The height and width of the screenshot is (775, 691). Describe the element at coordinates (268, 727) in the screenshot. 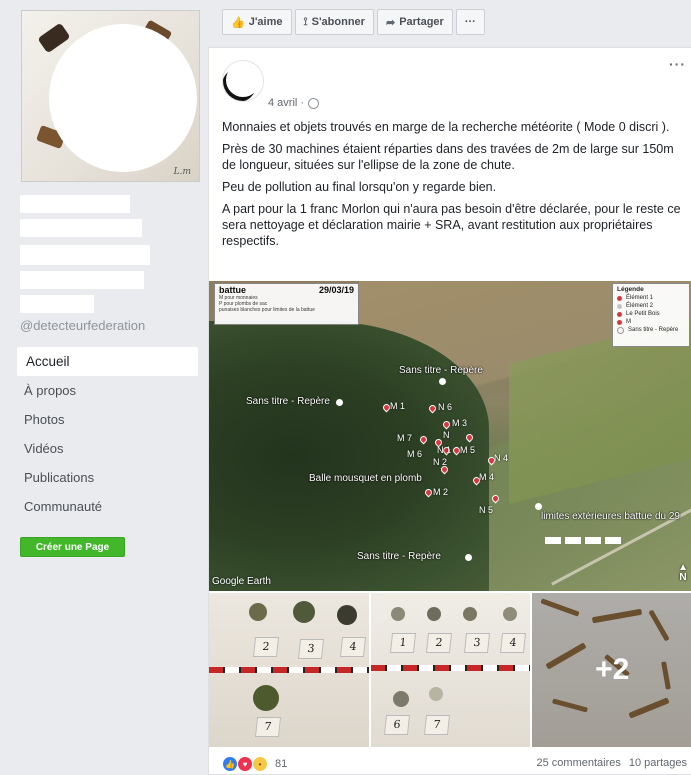

I see `number-tag: 7` at that location.